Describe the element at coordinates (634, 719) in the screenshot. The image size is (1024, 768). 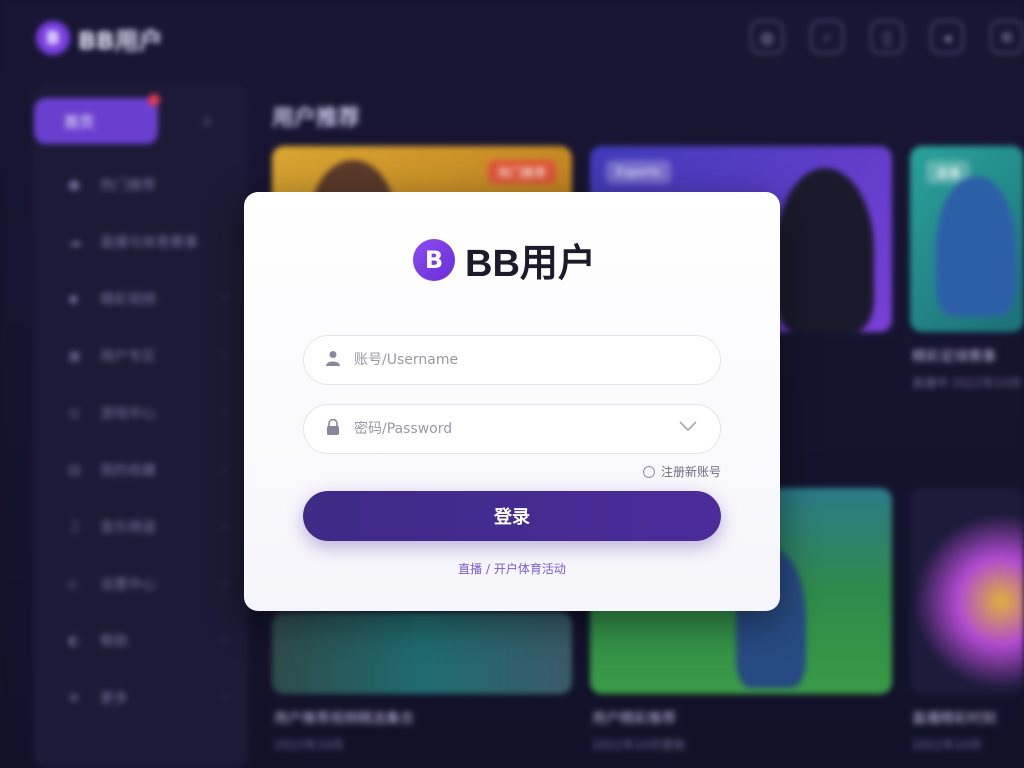
I see `card-caption: 用户精彩推荐` at that location.